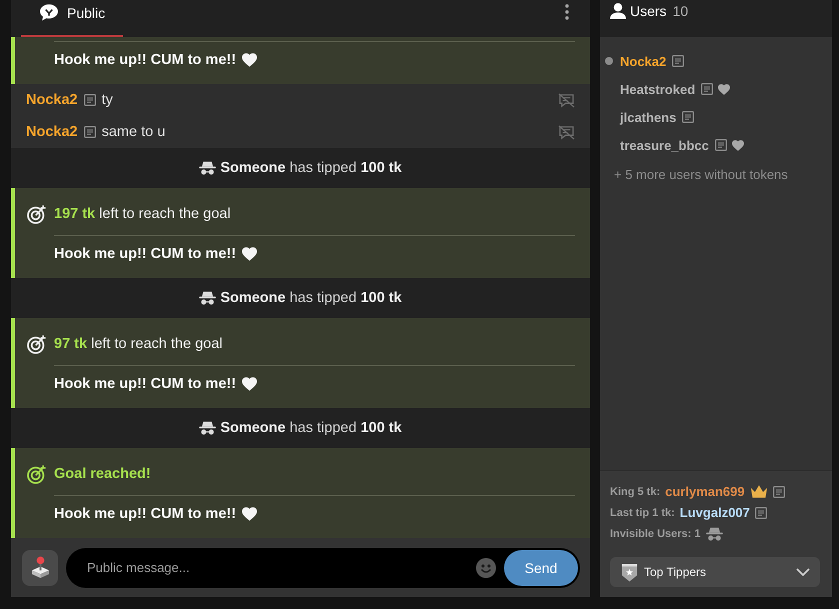 The width and height of the screenshot is (839, 609). What do you see at coordinates (142, 214) in the screenshot?
I see `goal-headline: 197 tk left to reach the goal` at bounding box center [142, 214].